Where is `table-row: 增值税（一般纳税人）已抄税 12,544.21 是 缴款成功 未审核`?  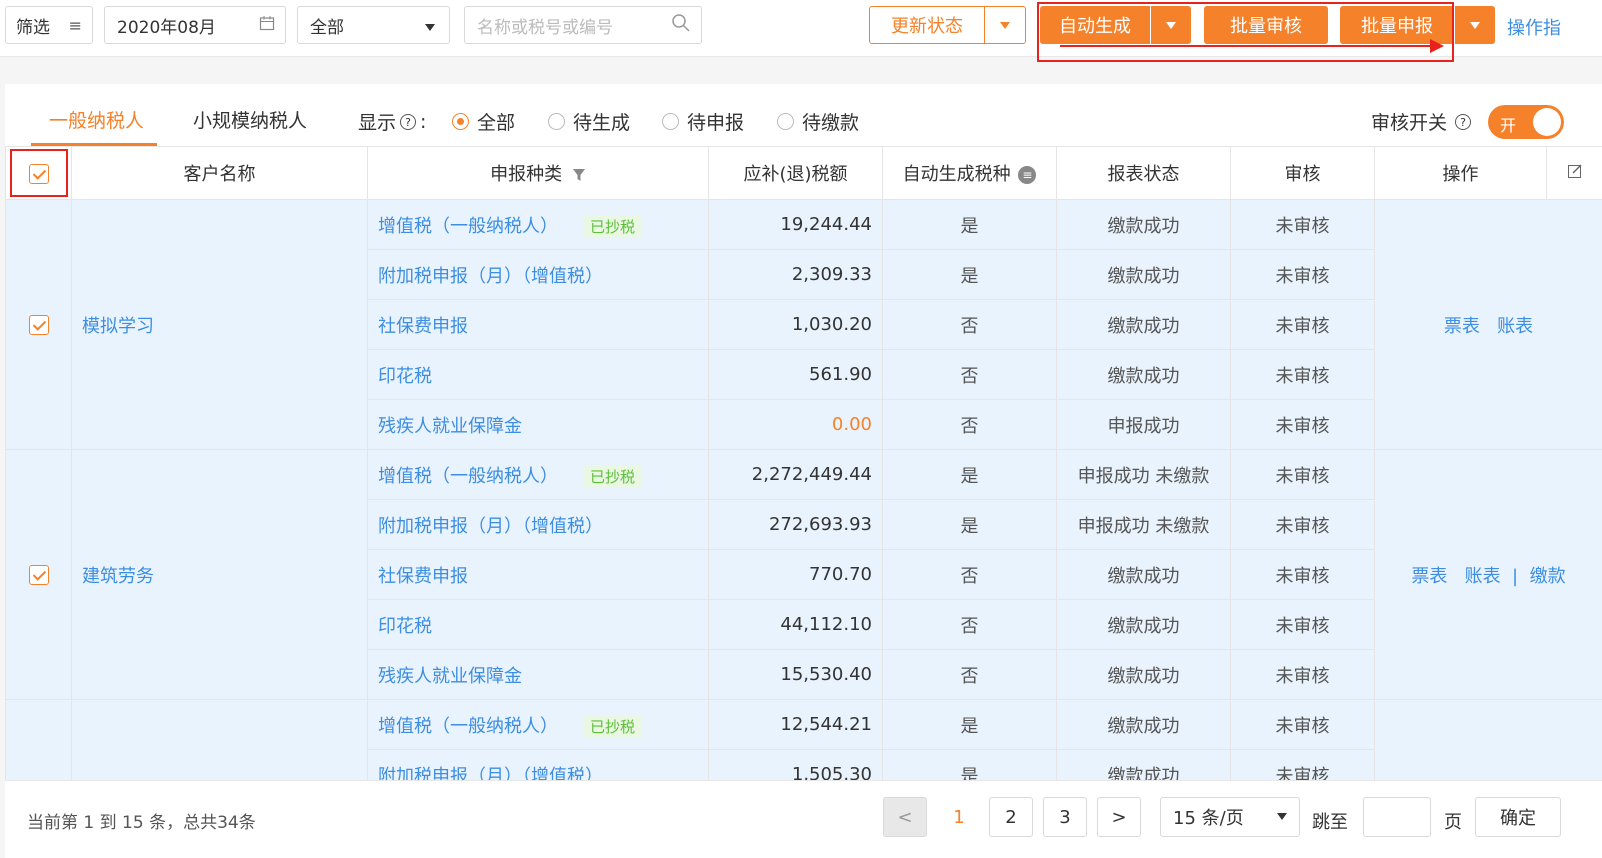 table-row: 增值税（一般纳税人）已抄税 12,544.21 是 缴款成功 未审核 is located at coordinates (804, 725).